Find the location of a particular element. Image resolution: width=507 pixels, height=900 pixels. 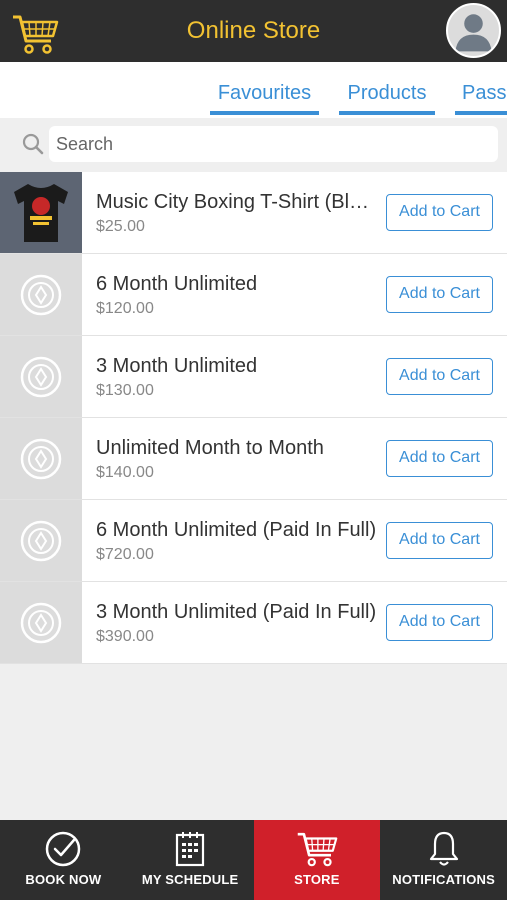

tab-label: Favourites is located at coordinates (264, 93).